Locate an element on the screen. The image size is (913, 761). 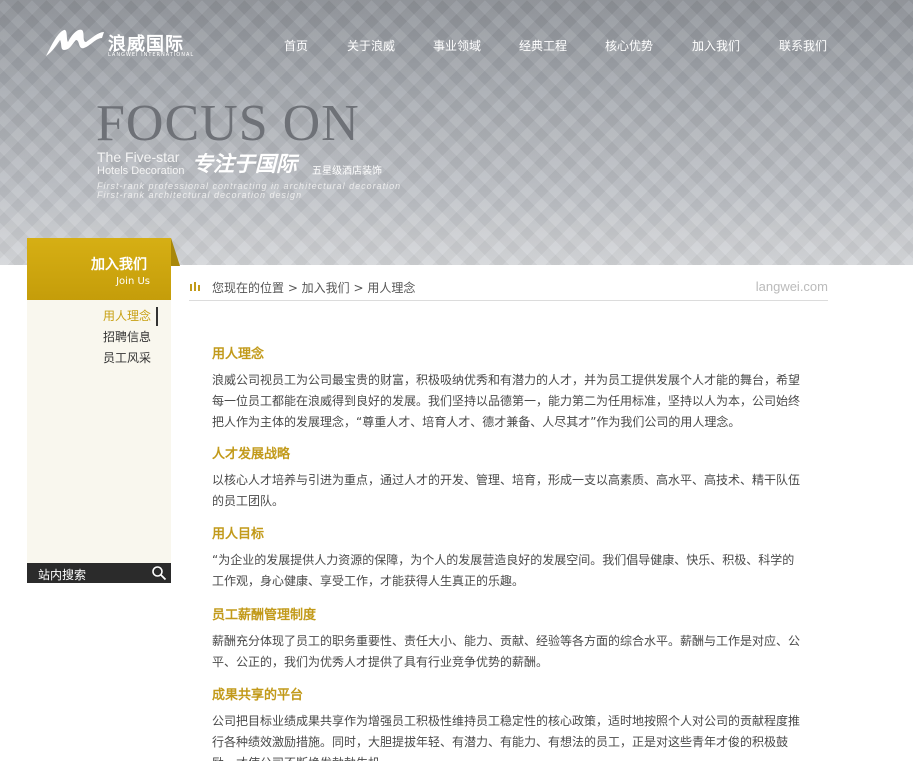
banner-cn-small: 五星级酒店装饰 is located at coordinates (347, 171).